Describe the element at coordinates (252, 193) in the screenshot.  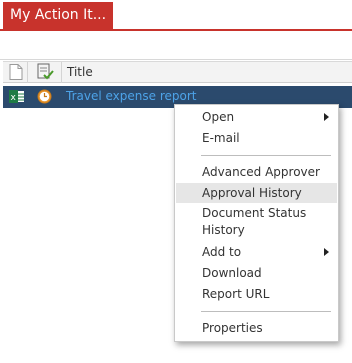
I see `menu-item-label: Approval History` at that location.